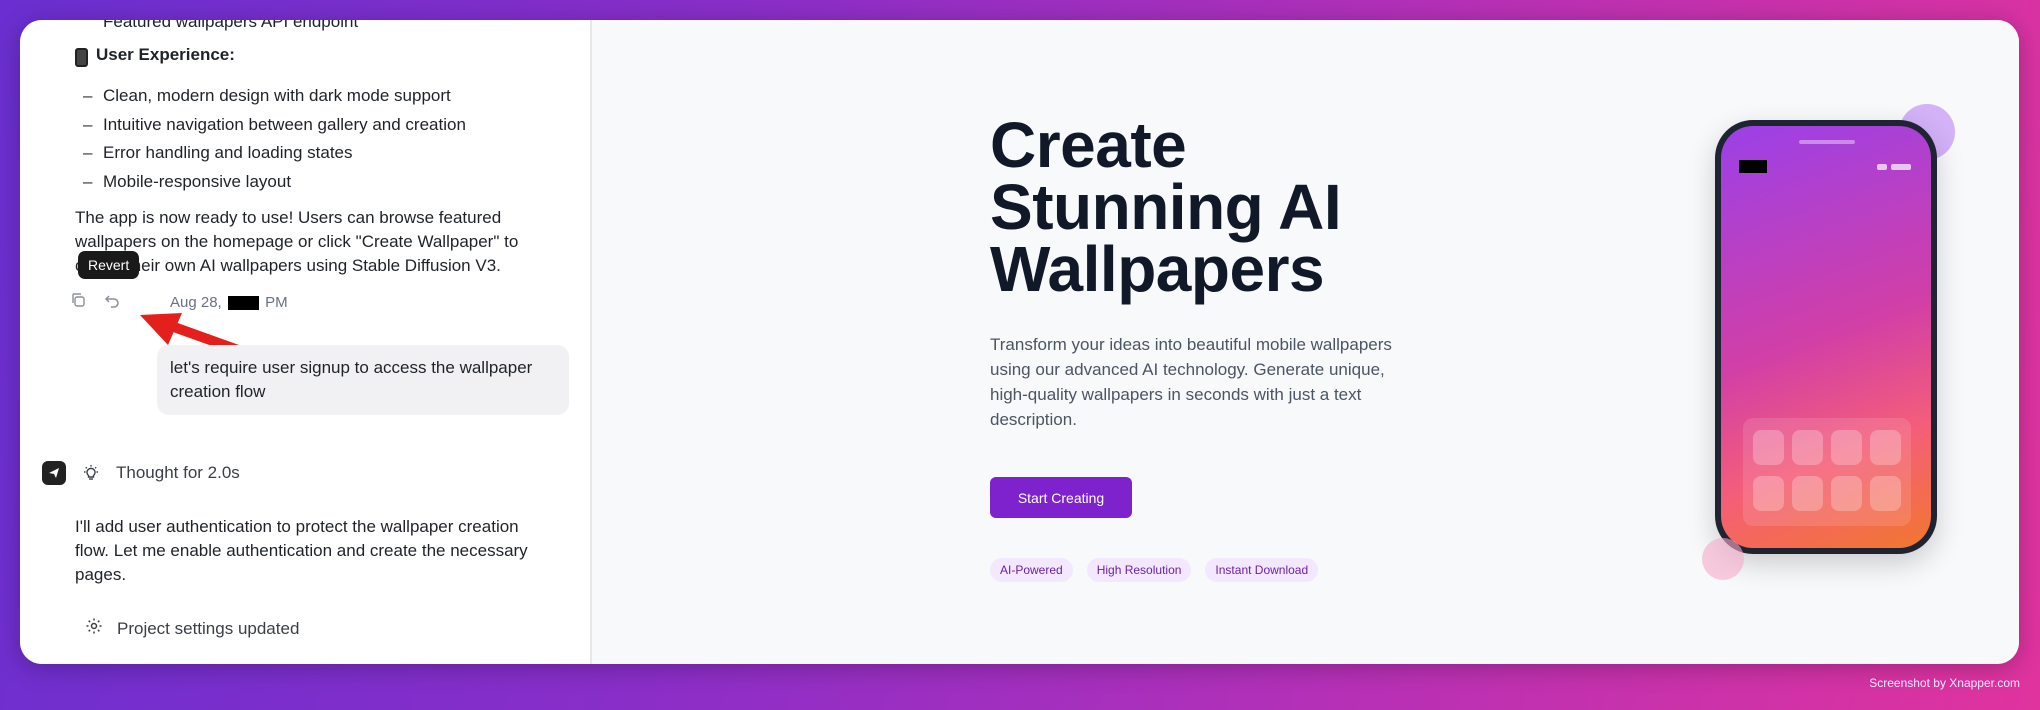  What do you see at coordinates (1944, 683) in the screenshot?
I see `screenshot-credit: Screenshot by Xnapper.com` at bounding box center [1944, 683].